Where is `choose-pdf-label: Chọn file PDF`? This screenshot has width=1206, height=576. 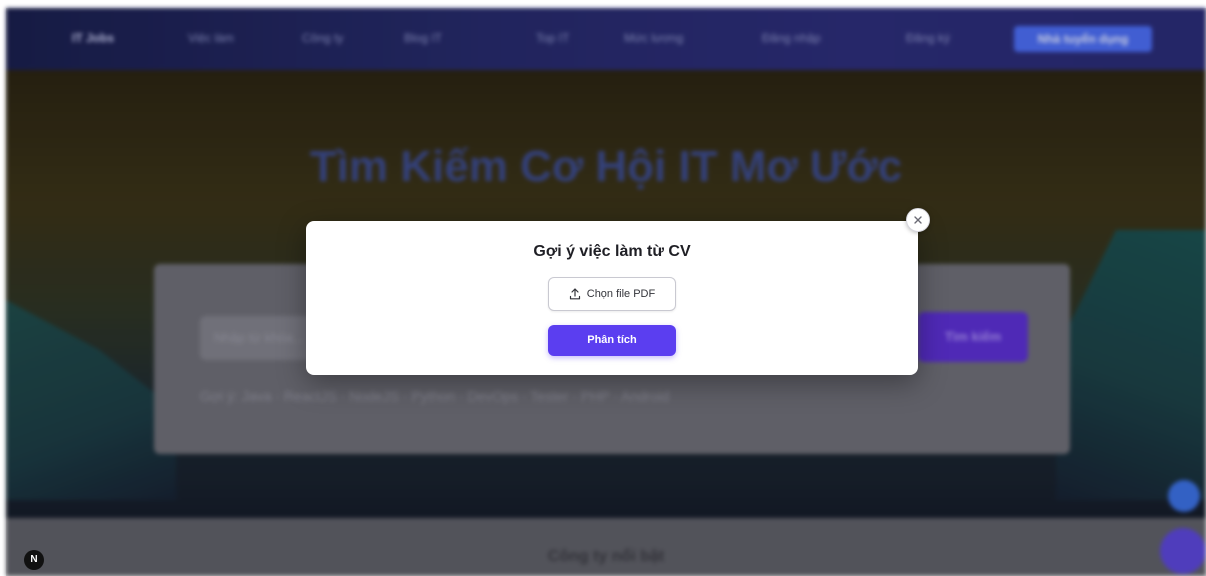
choose-pdf-label: Chọn file PDF is located at coordinates (621, 294).